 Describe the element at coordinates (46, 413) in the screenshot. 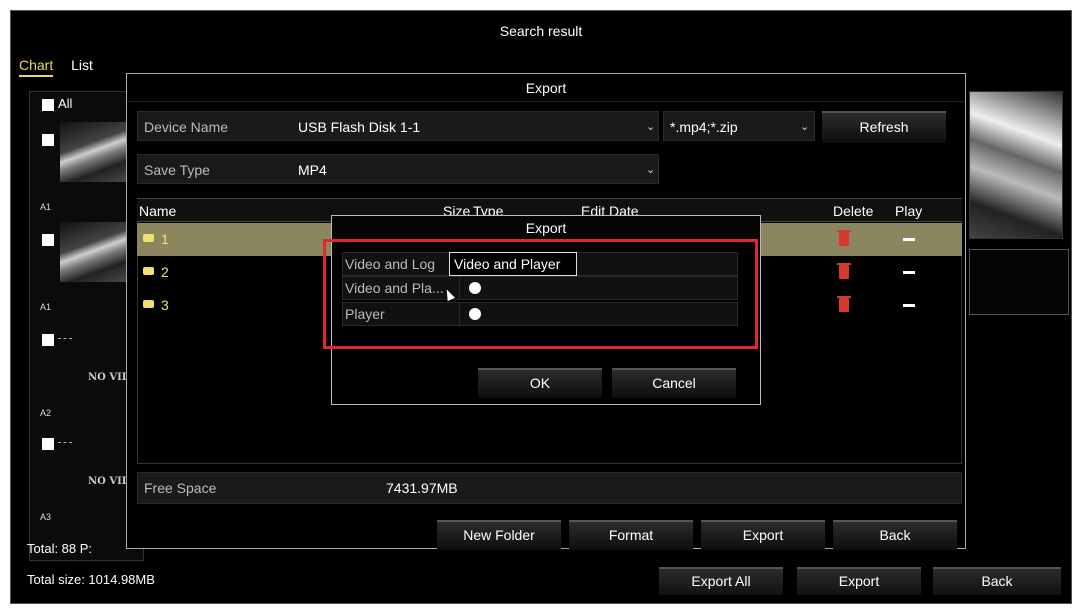

I see `camera-label: A2` at that location.